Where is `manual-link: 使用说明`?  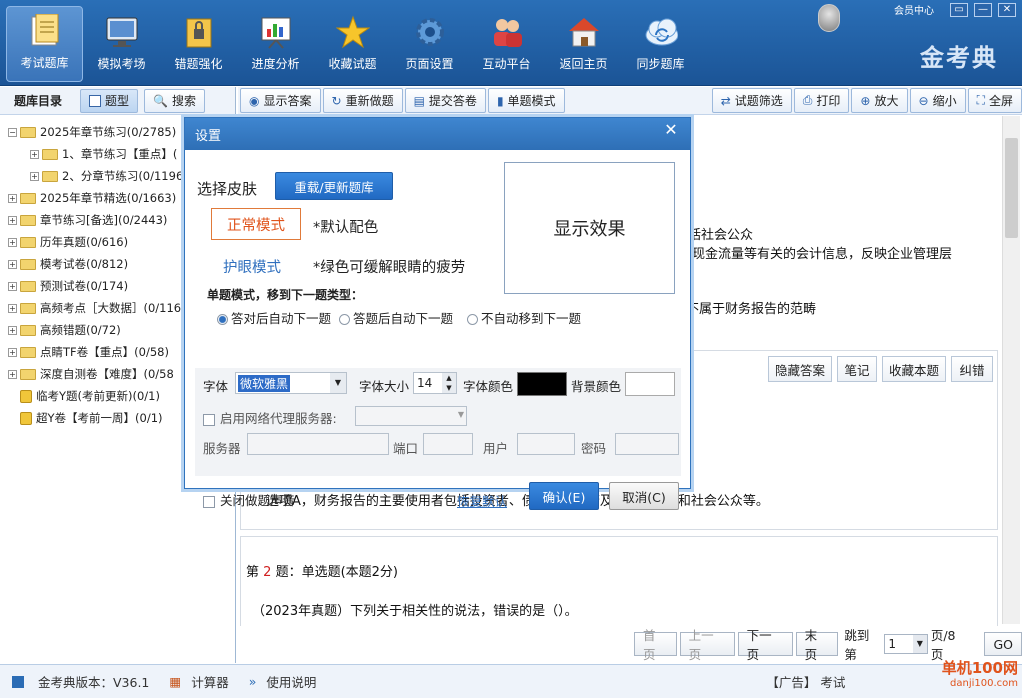 manual-link: 使用说明 is located at coordinates (291, 681).